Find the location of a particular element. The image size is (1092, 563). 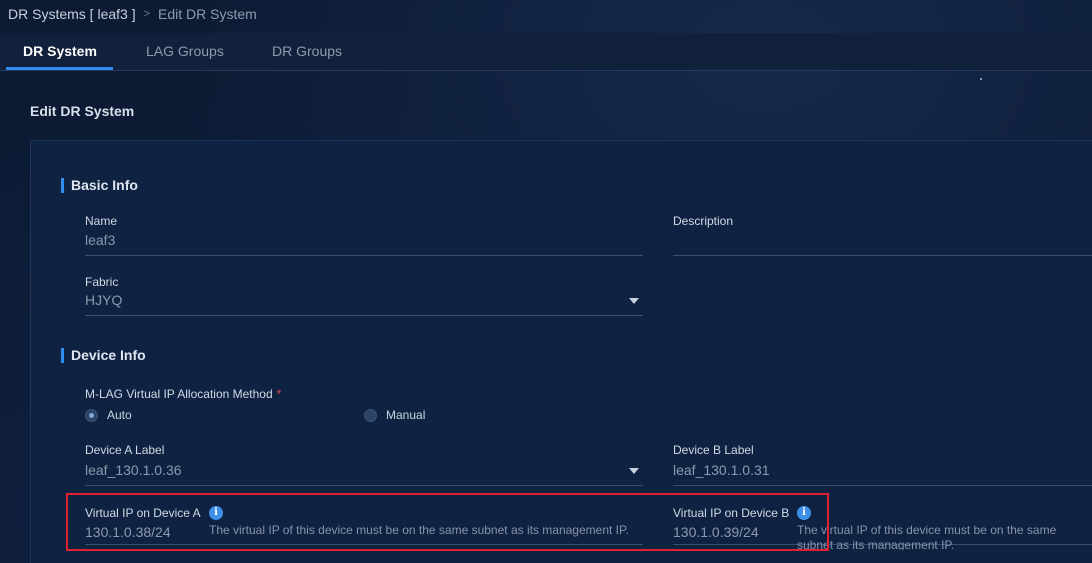

required-asterisk: * is located at coordinates (279, 394).